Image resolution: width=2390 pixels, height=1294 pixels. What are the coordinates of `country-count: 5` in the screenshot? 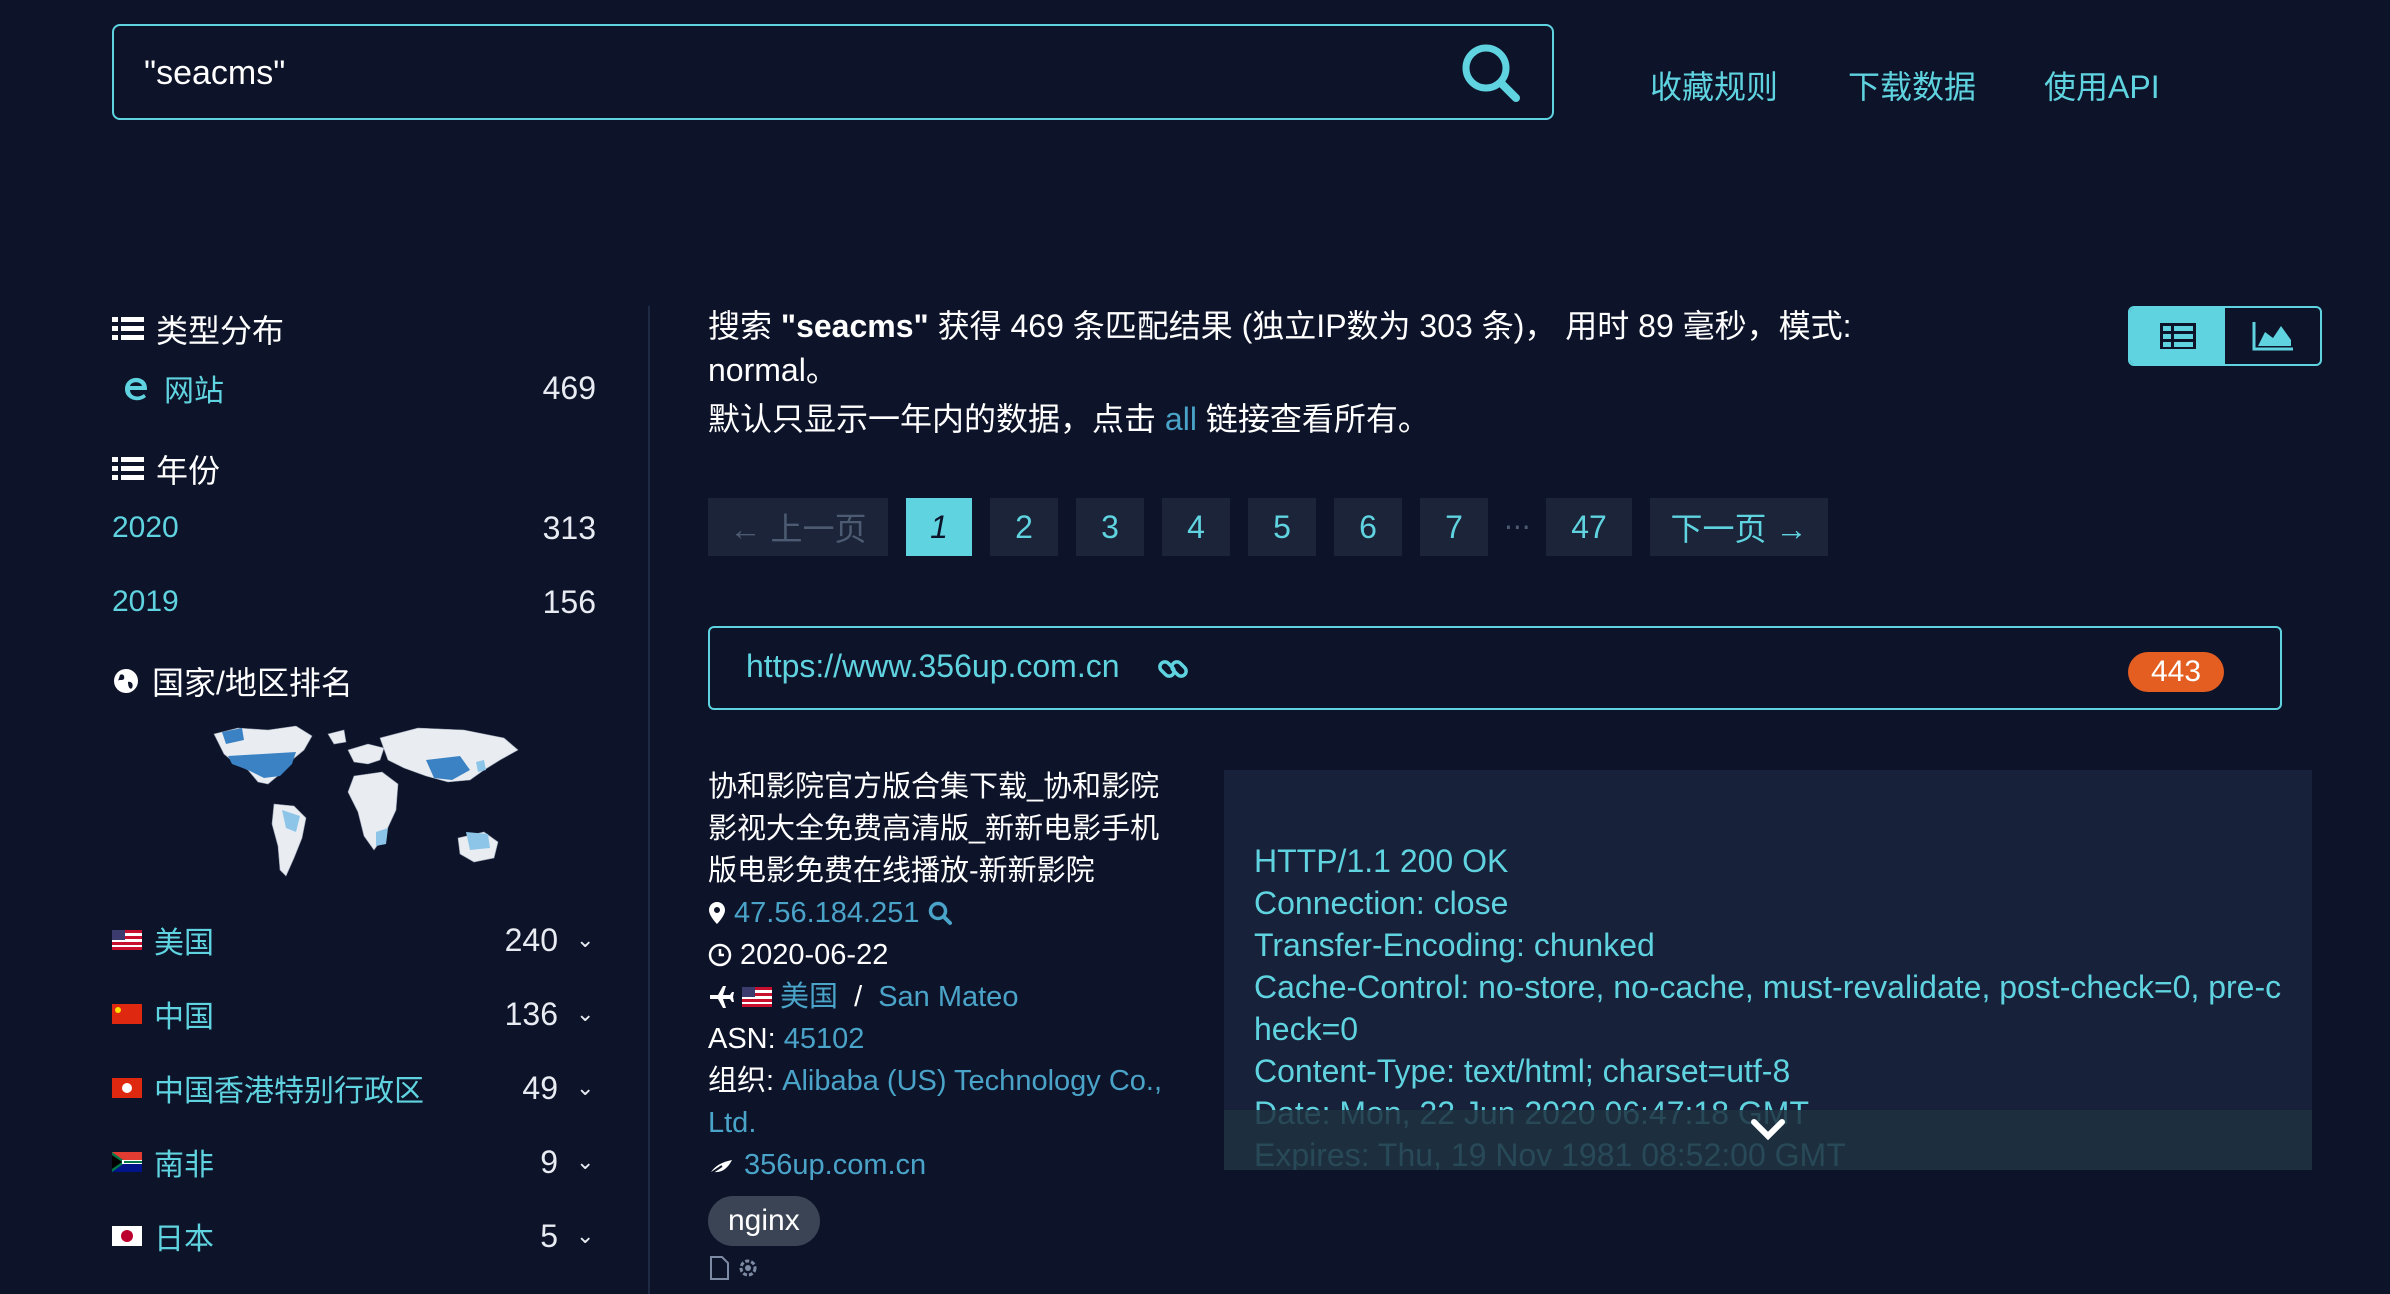 It's located at (549, 1235).